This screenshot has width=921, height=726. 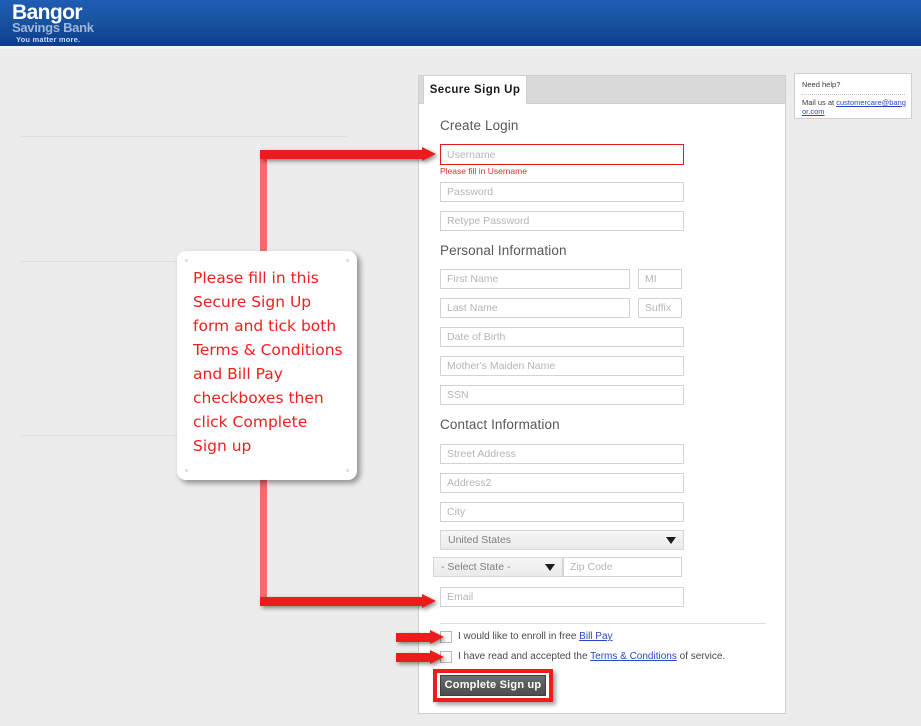 I want to click on city-input, so click(x=562, y=512).